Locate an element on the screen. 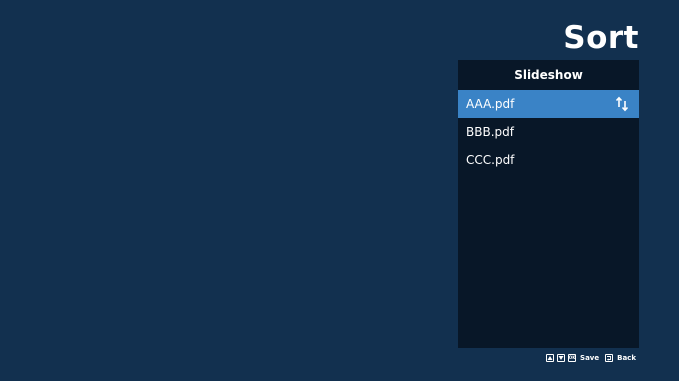 The image size is (679, 381). list-item-label: CCC.pdf is located at coordinates (490, 160).